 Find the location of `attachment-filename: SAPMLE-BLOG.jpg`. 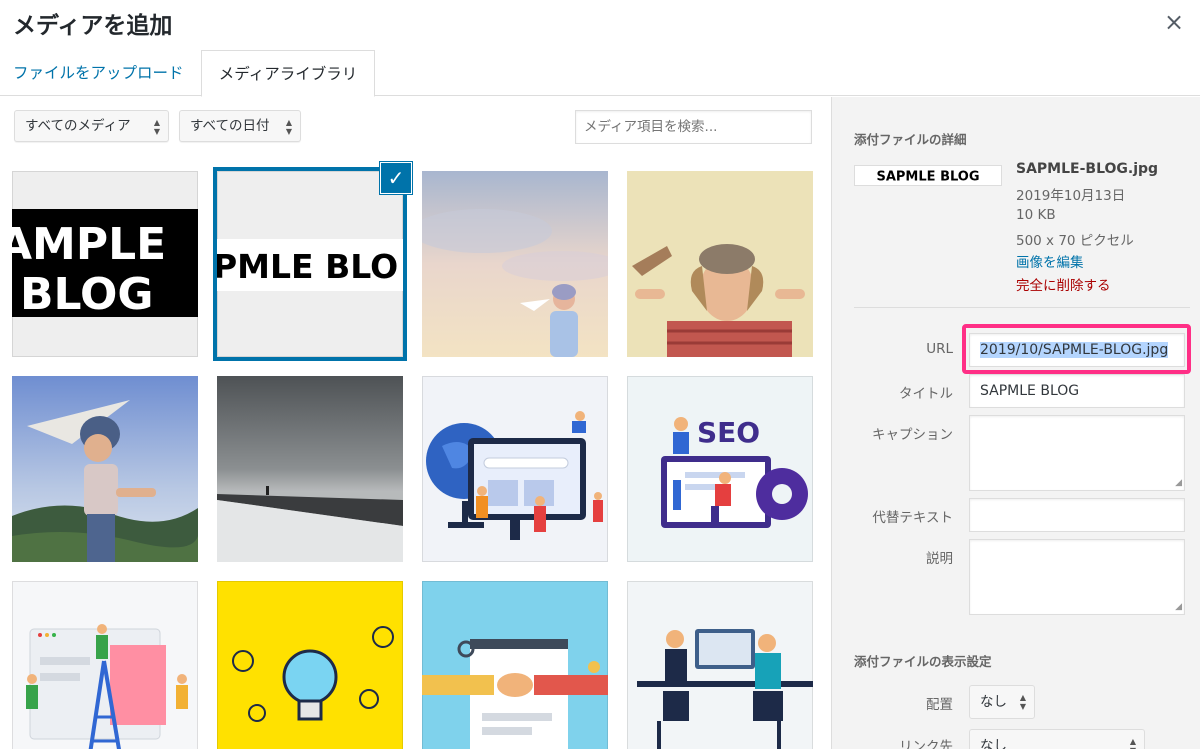

attachment-filename: SAPMLE-BLOG.jpg is located at coordinates (1087, 169).